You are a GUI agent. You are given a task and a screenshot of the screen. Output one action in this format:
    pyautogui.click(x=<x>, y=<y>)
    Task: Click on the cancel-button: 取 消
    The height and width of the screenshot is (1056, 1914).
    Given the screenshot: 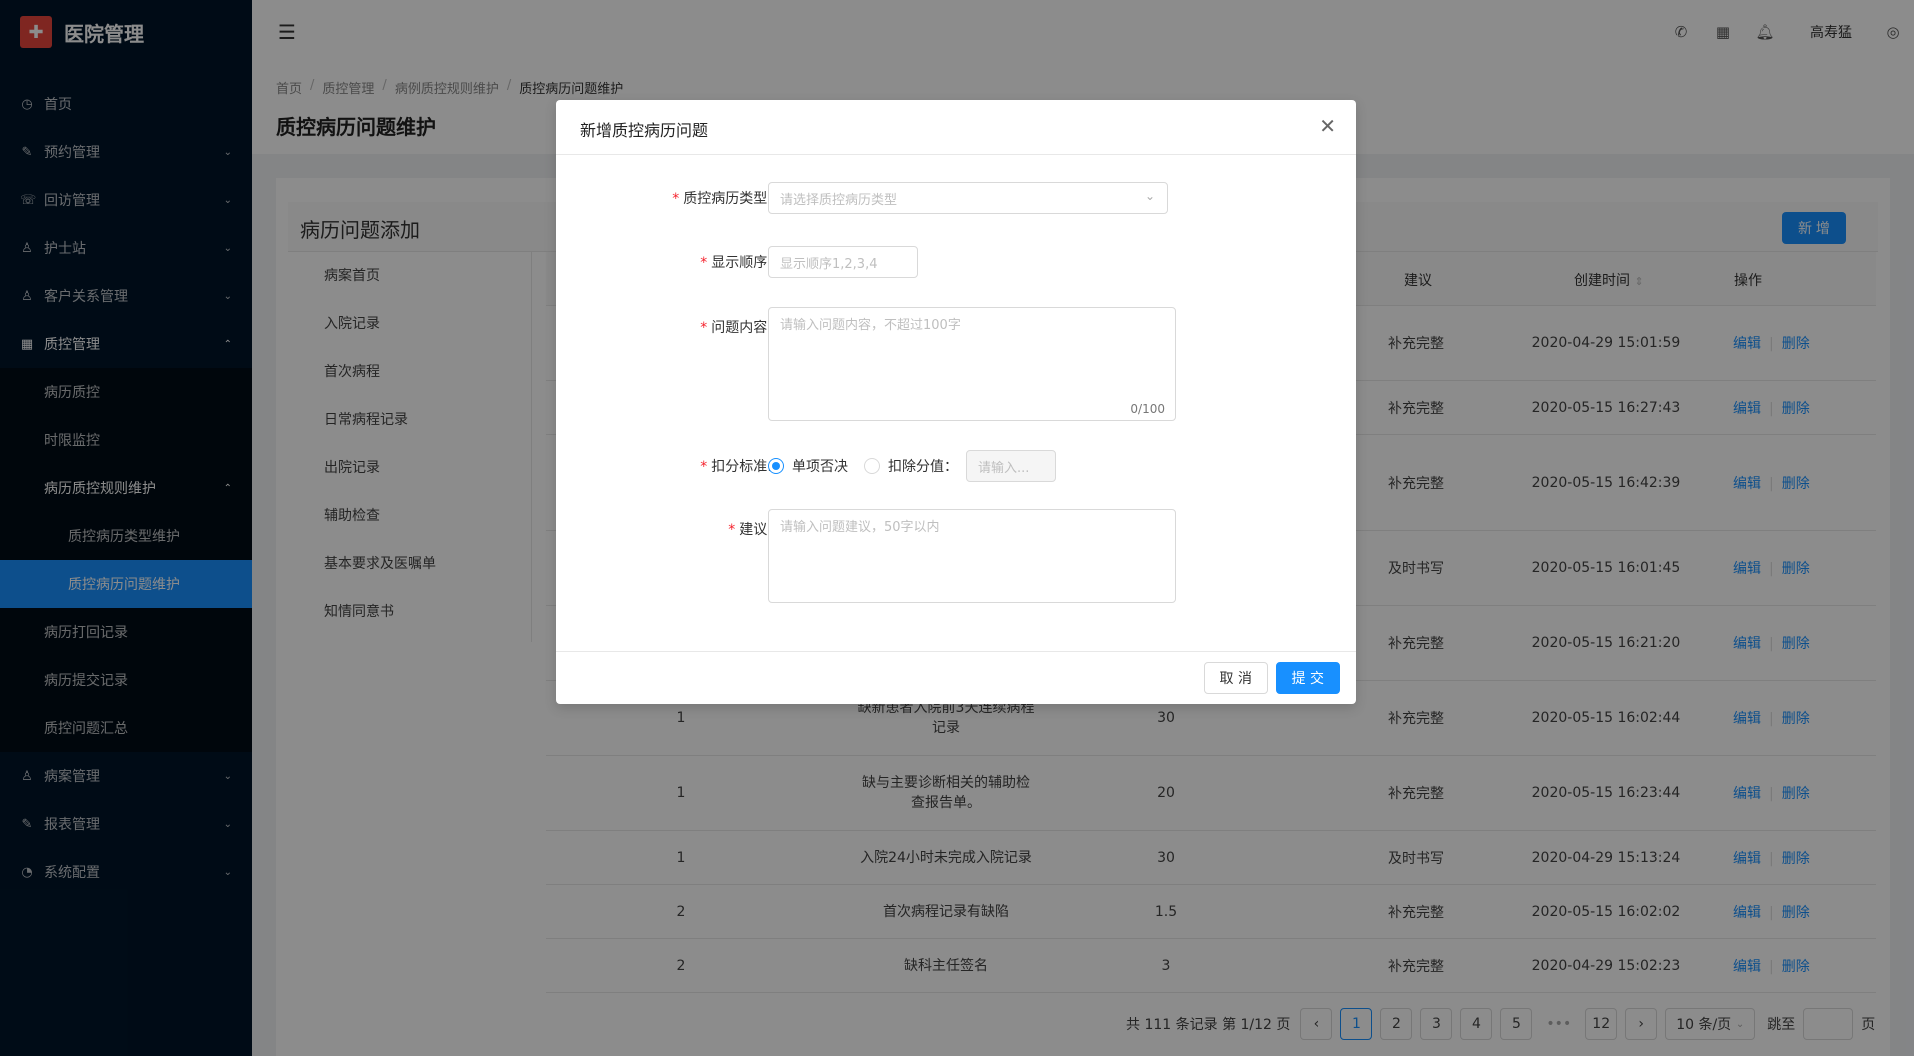 What is the action you would take?
    pyautogui.click(x=1235, y=678)
    